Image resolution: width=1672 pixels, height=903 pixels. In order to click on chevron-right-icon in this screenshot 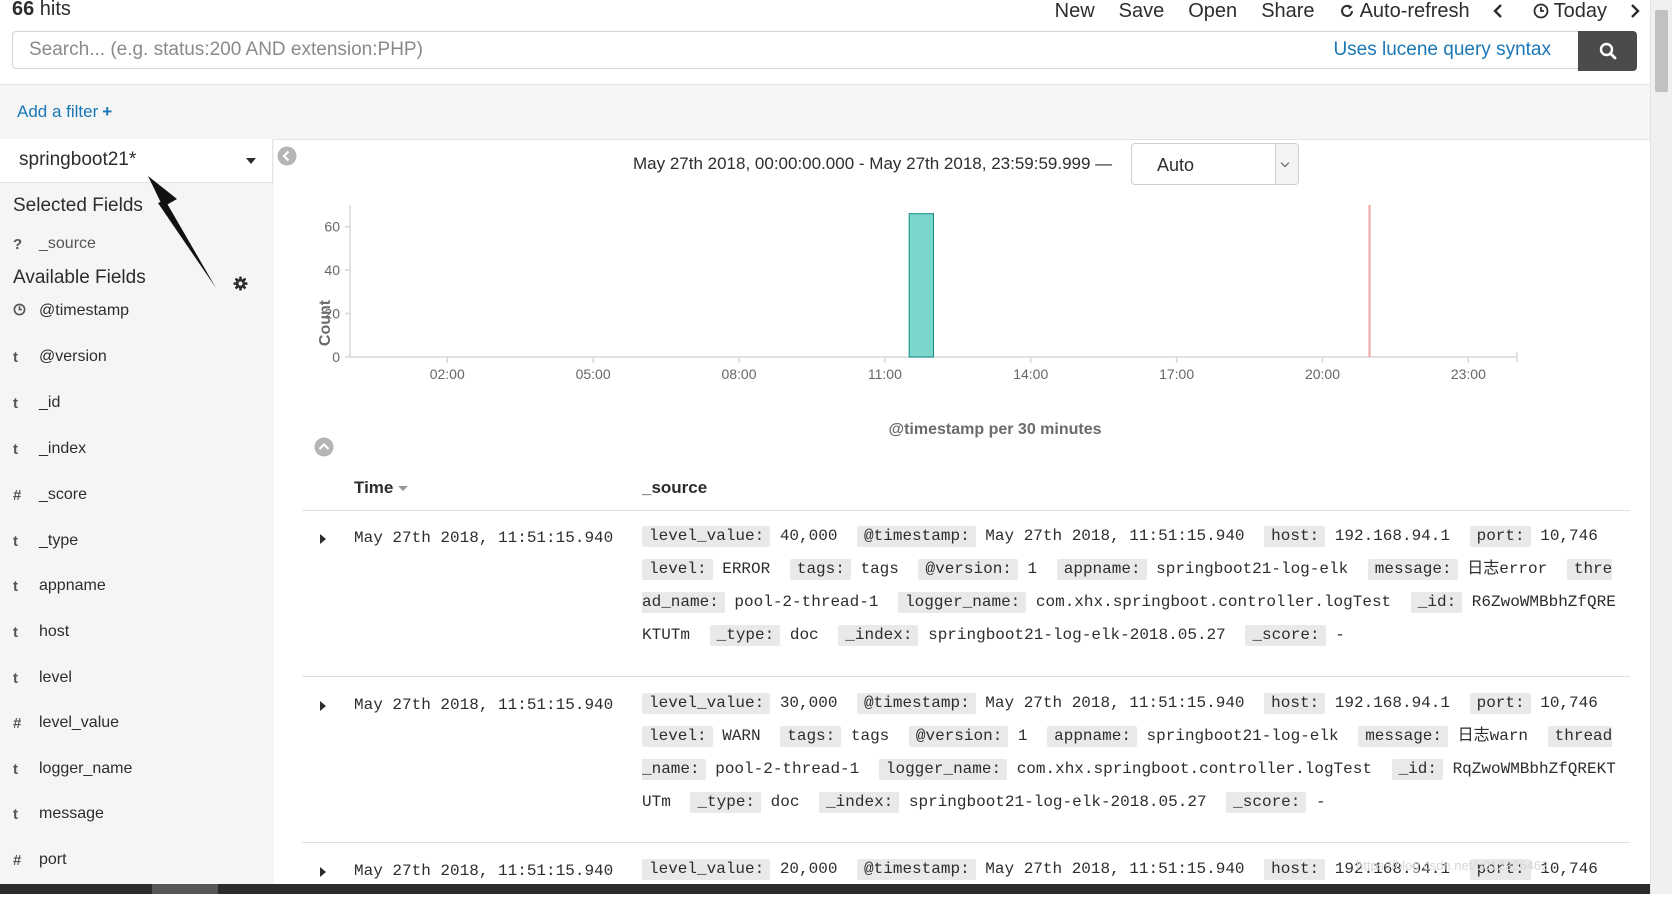, I will do `click(1635, 11)`.